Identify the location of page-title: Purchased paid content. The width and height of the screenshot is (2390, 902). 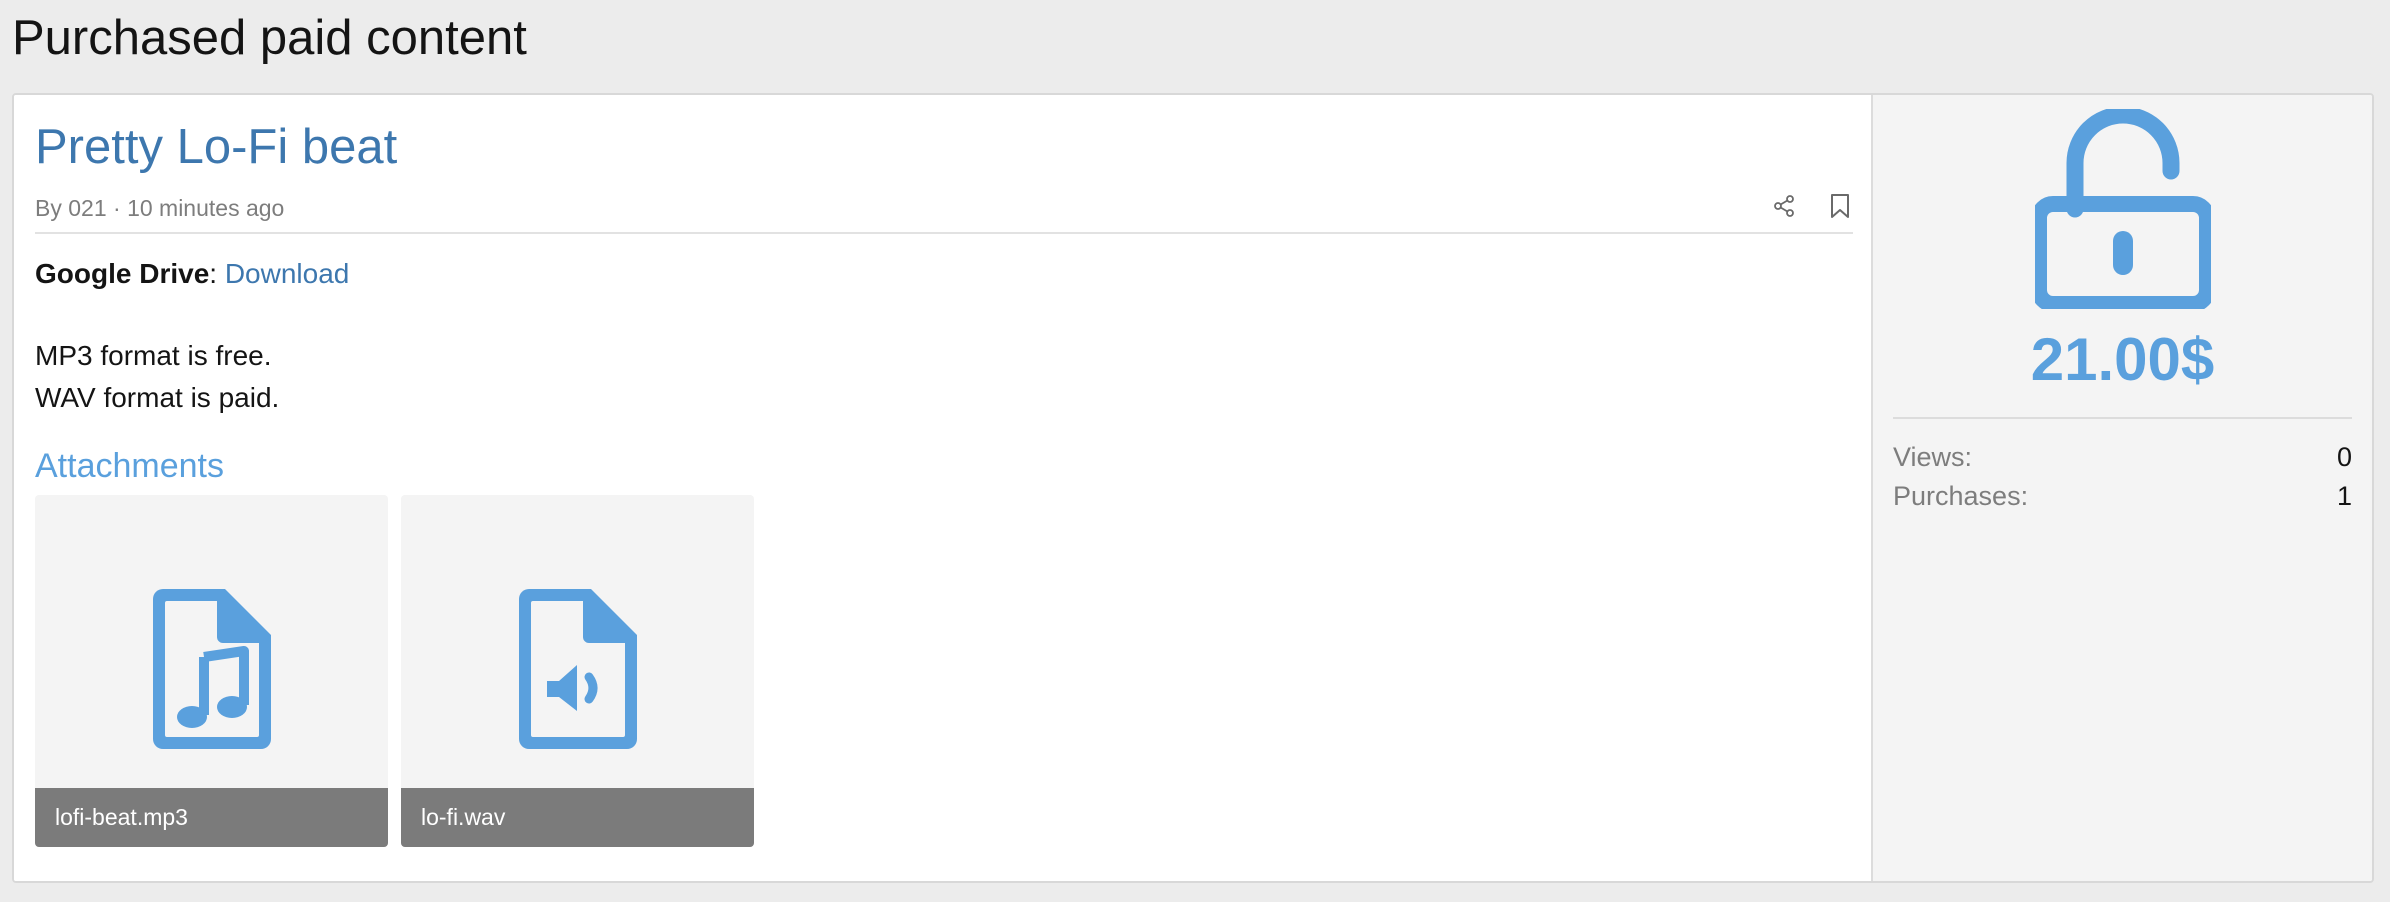
(269, 38).